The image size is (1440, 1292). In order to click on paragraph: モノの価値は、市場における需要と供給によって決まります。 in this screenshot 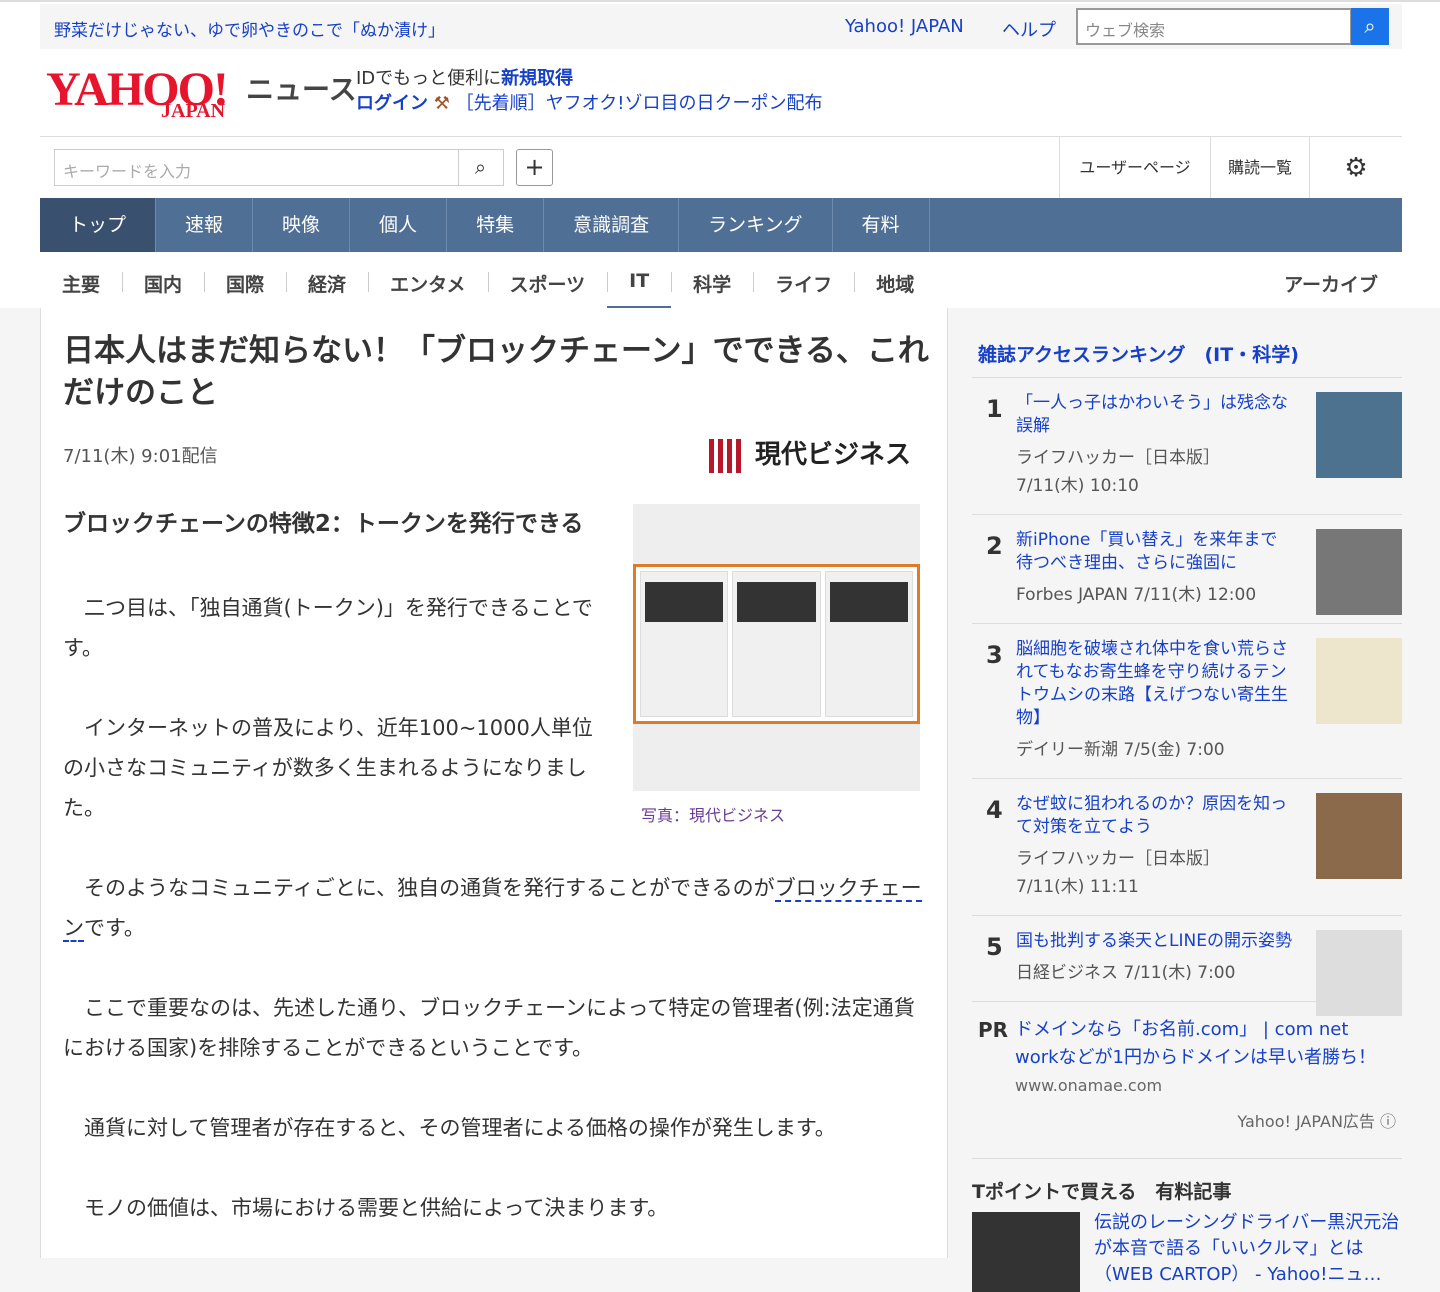, I will do `click(366, 1208)`.